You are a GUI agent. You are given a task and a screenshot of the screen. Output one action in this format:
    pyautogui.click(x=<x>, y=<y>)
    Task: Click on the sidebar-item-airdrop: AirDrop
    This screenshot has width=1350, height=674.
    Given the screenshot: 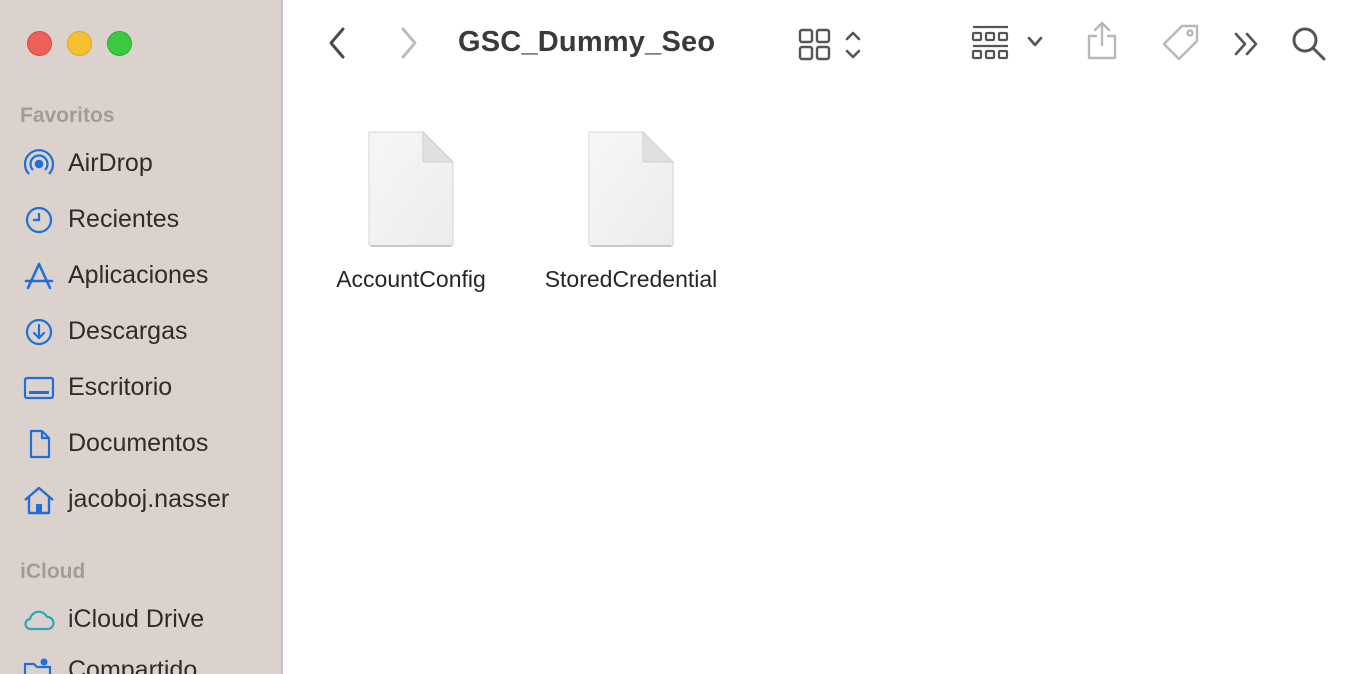 What is the action you would take?
    pyautogui.click(x=140, y=163)
    